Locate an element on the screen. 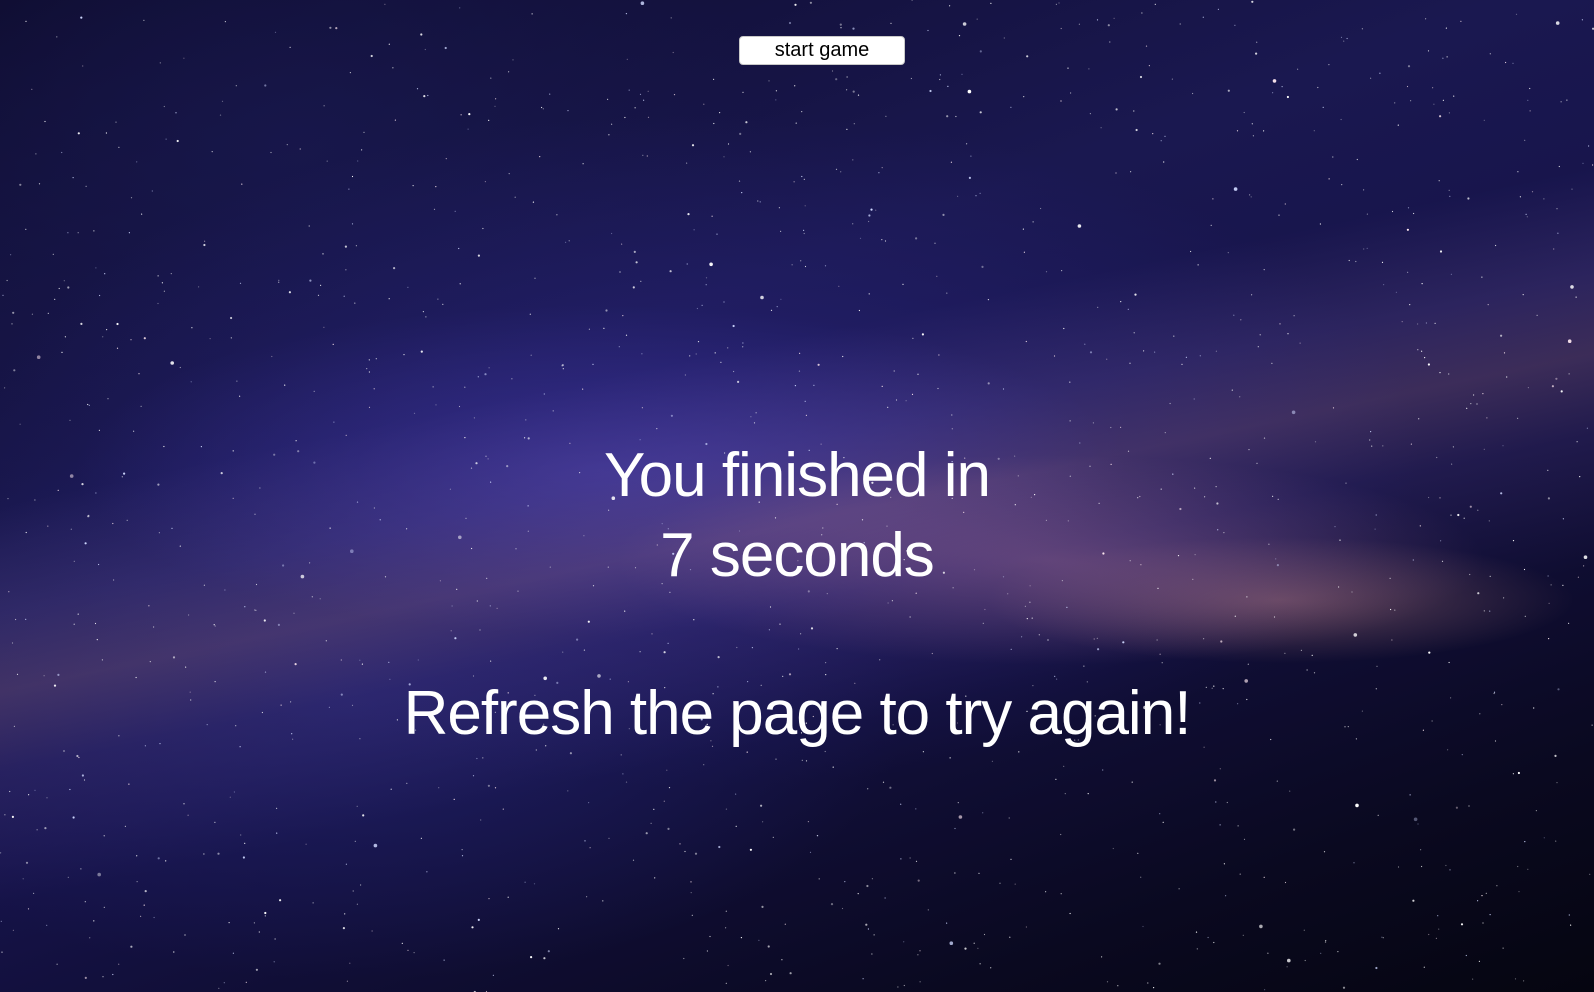  result-line-finished: You finished in is located at coordinates (797, 475).